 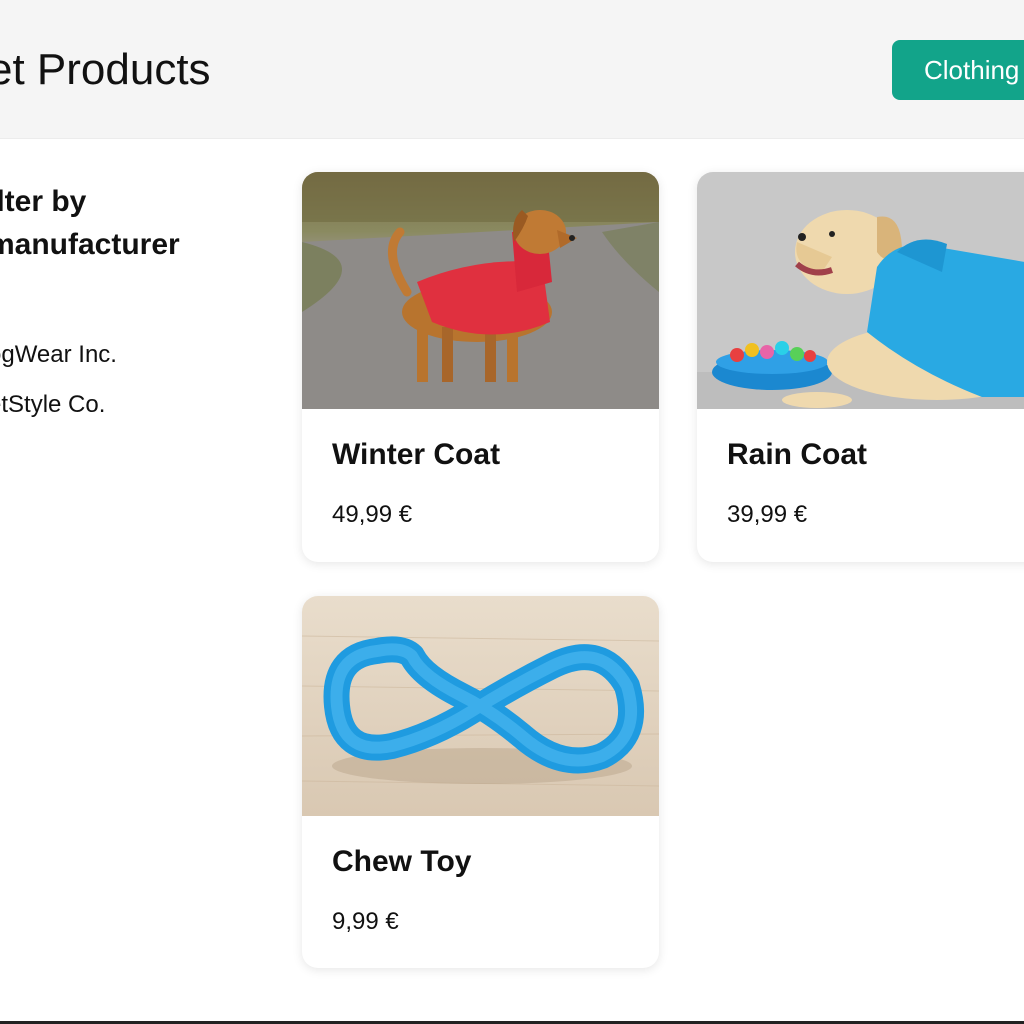 I want to click on dog-in-blue-raincoat-photo, so click(x=860, y=290).